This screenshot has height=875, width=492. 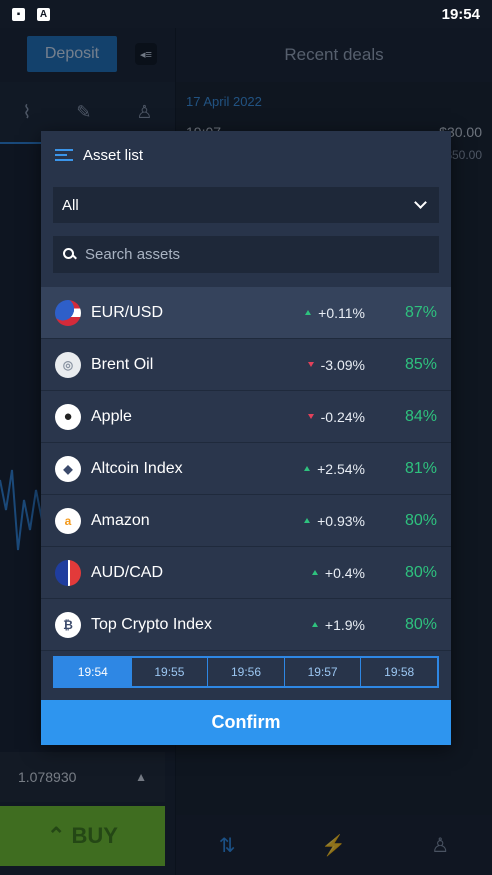 What do you see at coordinates (68, 468) in the screenshot?
I see `ethereum-icon: ◆` at bounding box center [68, 468].